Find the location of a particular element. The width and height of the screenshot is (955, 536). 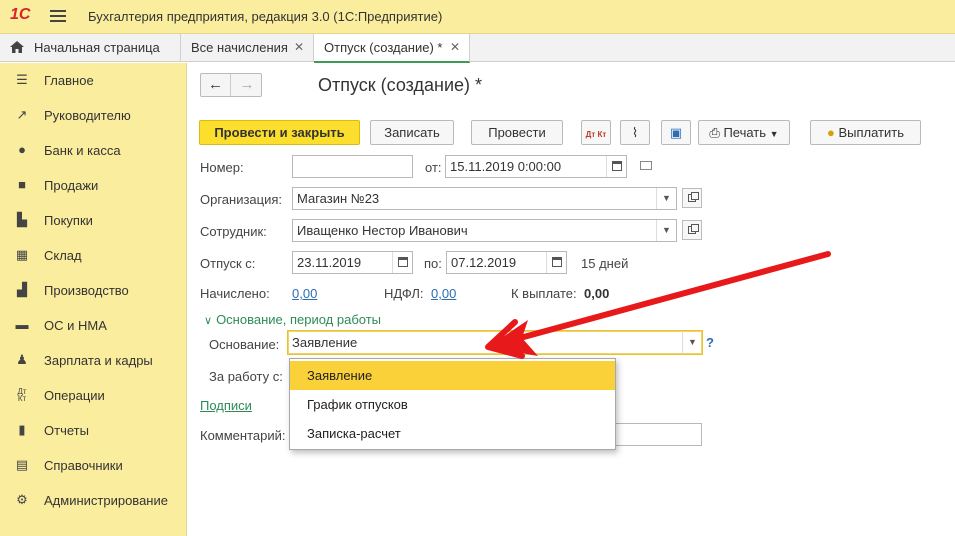

sidebar-item-label: Справочники is located at coordinates (83, 465).